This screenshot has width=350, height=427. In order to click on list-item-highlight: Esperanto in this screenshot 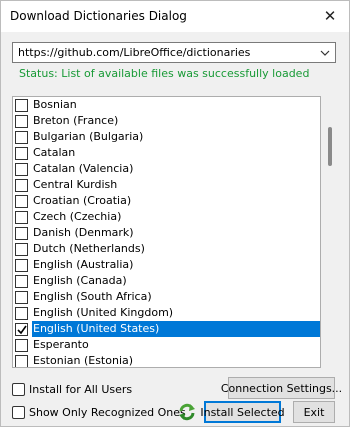, I will do `click(176, 345)`.